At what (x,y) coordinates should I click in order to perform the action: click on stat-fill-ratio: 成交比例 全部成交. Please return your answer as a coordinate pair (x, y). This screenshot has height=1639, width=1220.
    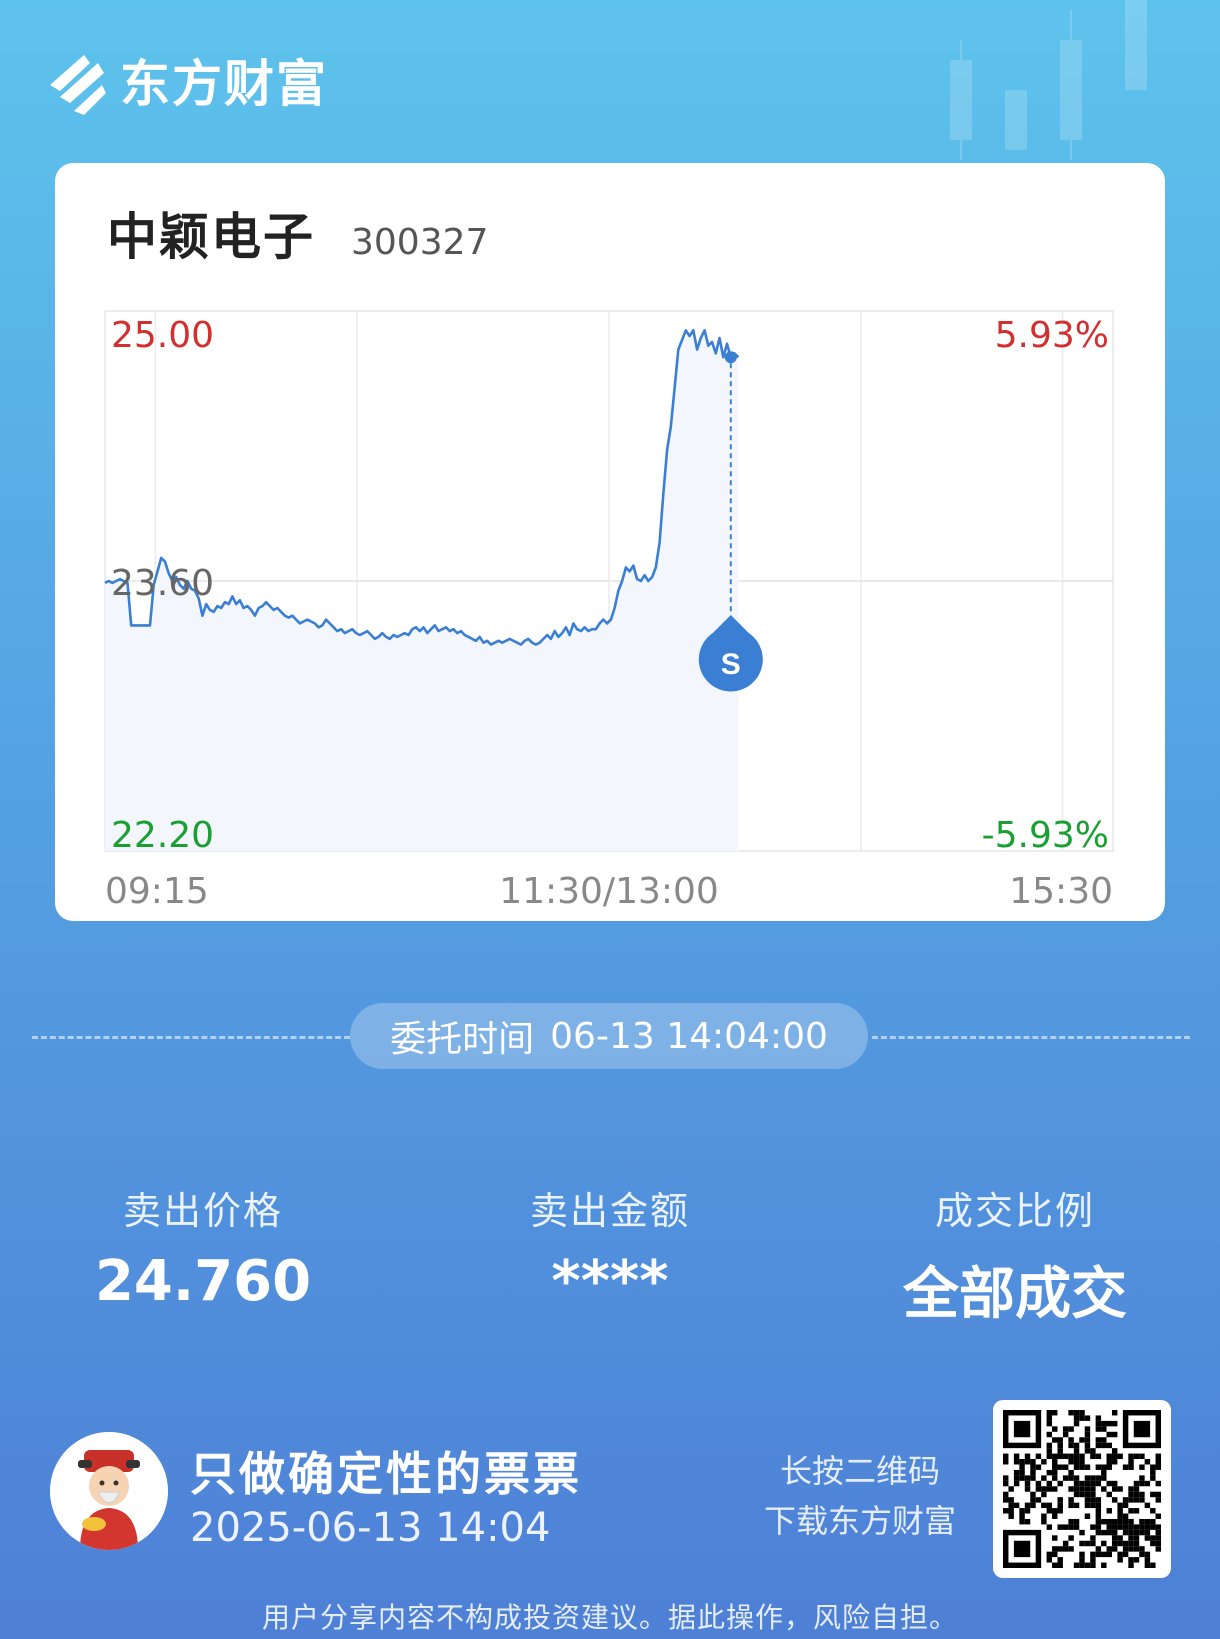
    Looking at the image, I should click on (1015, 1255).